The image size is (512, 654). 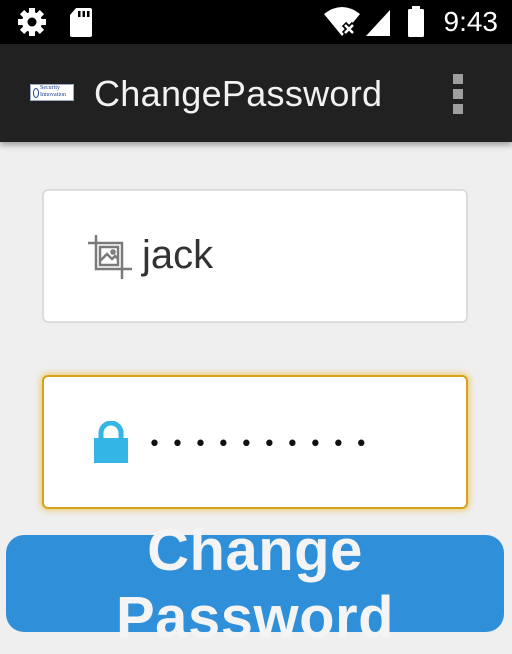 I want to click on password-value: ••••••••••, so click(x=263, y=444).